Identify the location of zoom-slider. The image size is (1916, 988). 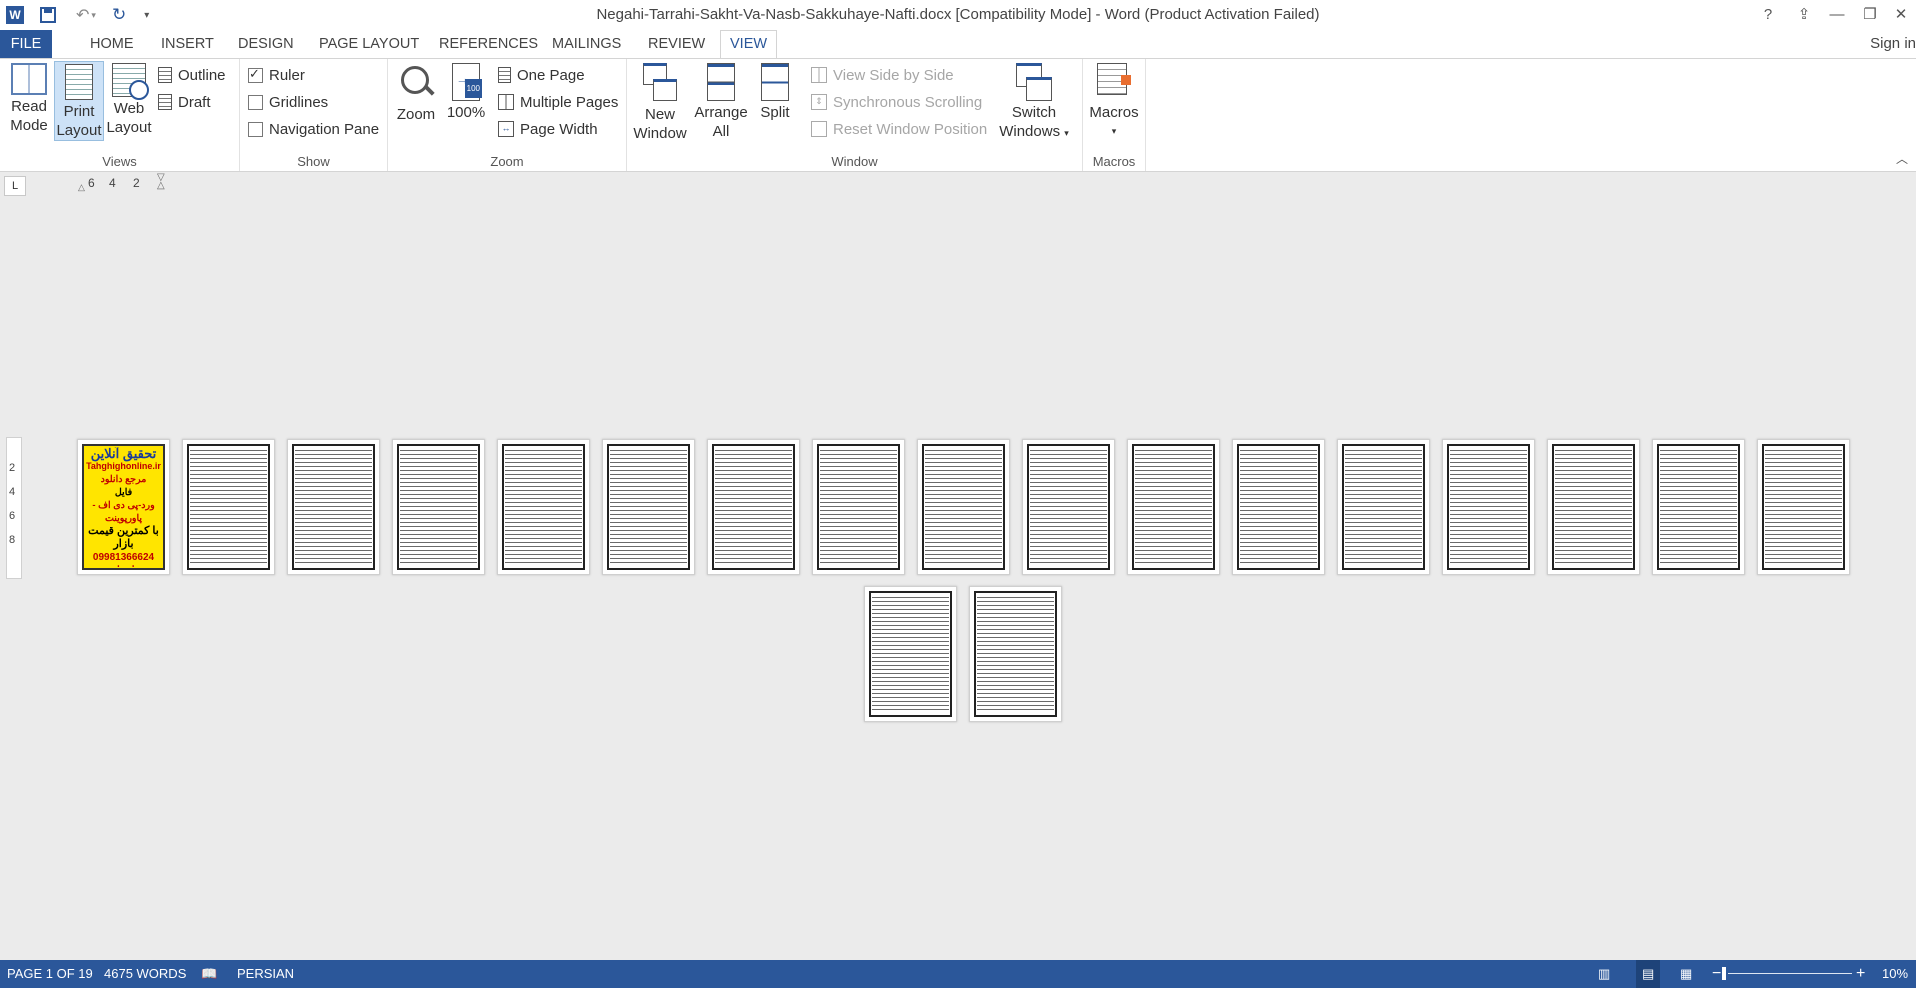
(1790, 973).